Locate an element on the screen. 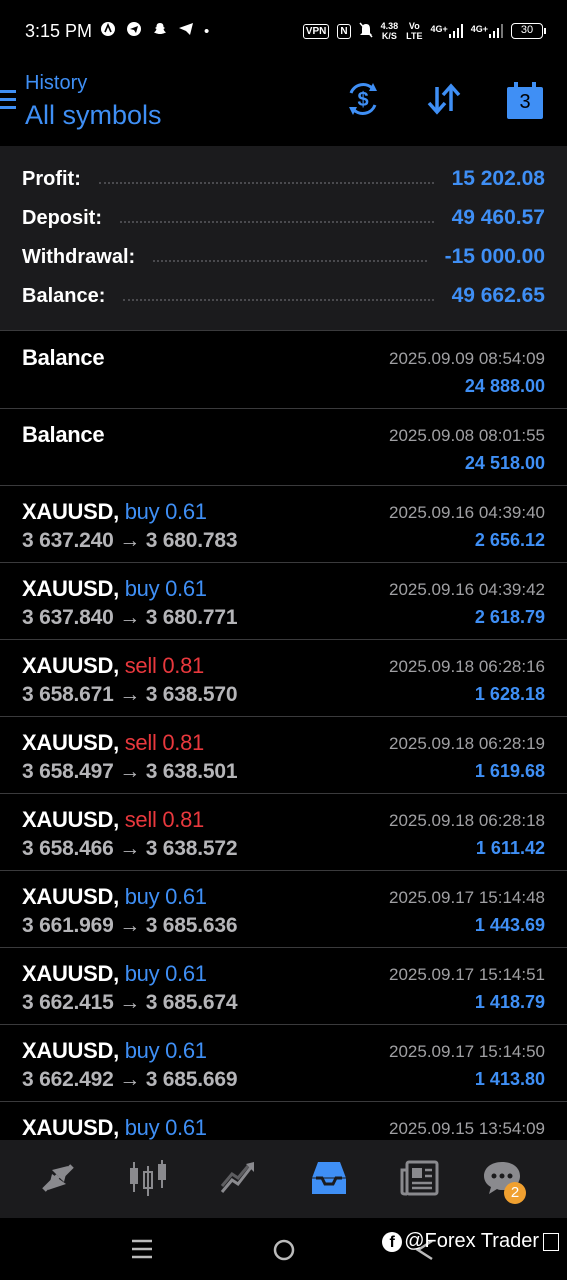 The image size is (567, 1280). watermark-text: @Forex Trader is located at coordinates (471, 1241).